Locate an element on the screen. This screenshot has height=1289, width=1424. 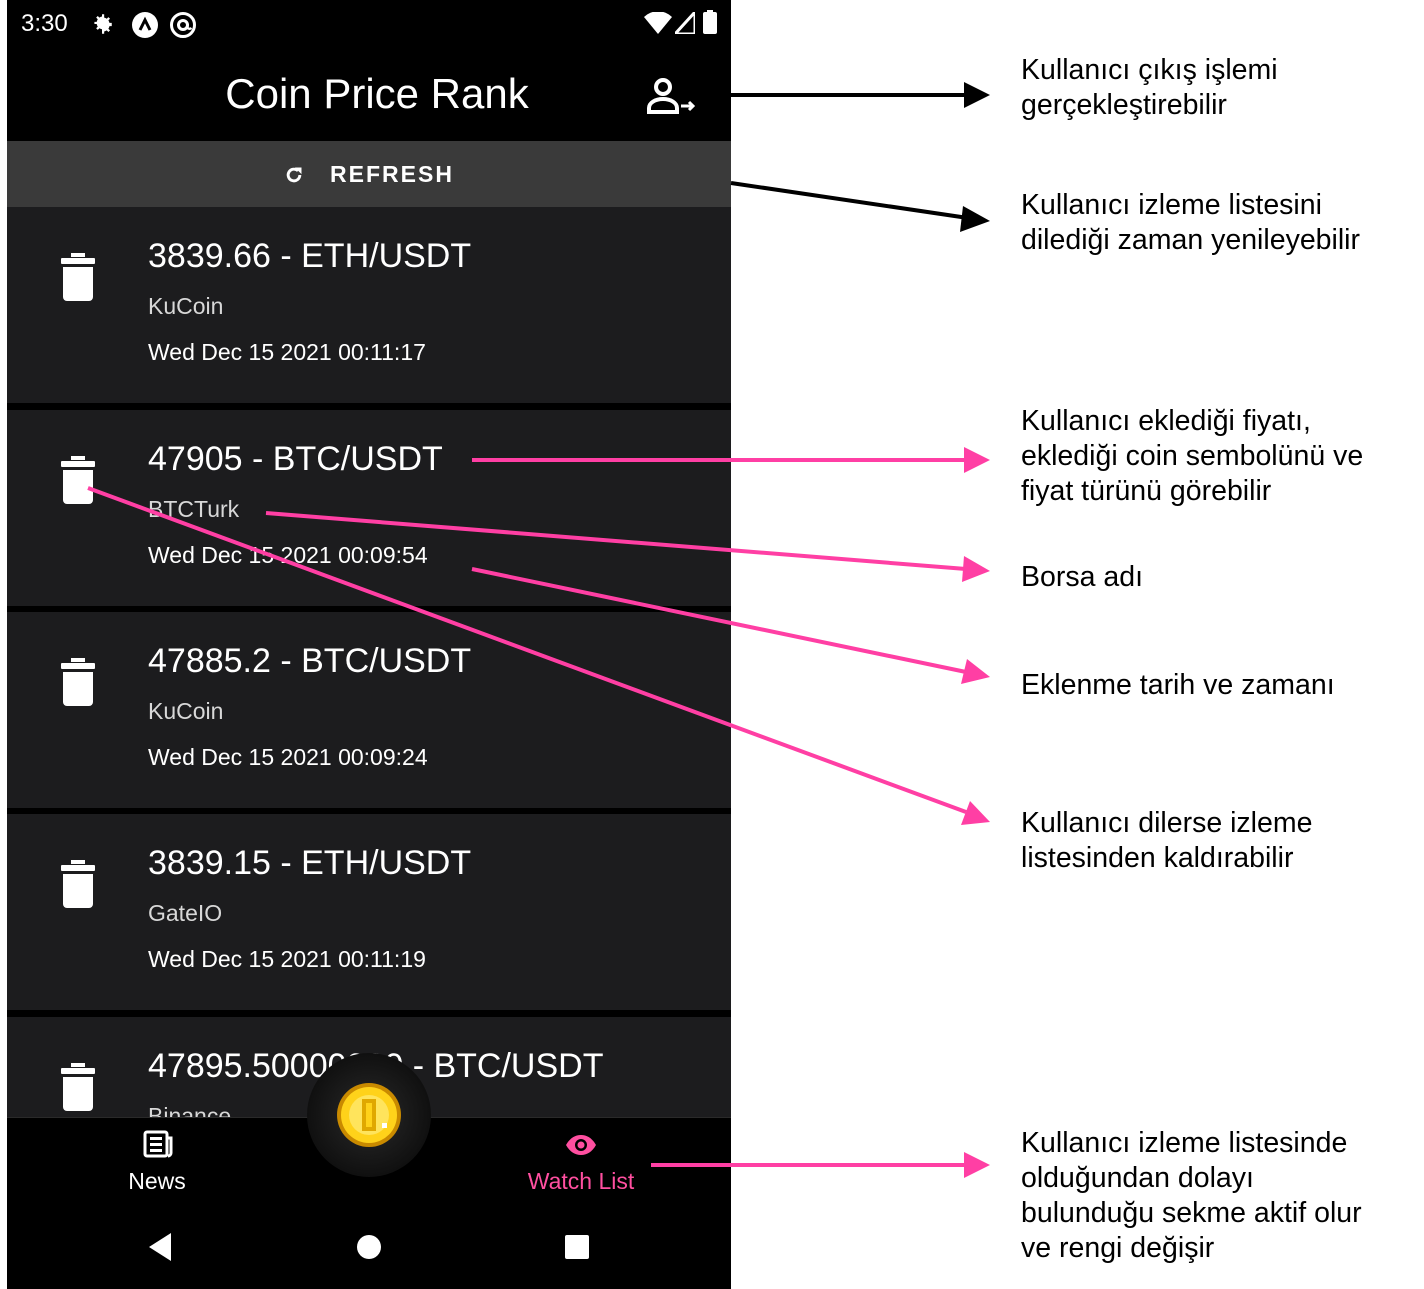
annotation-line: Borsa adı is located at coordinates (1082, 577).